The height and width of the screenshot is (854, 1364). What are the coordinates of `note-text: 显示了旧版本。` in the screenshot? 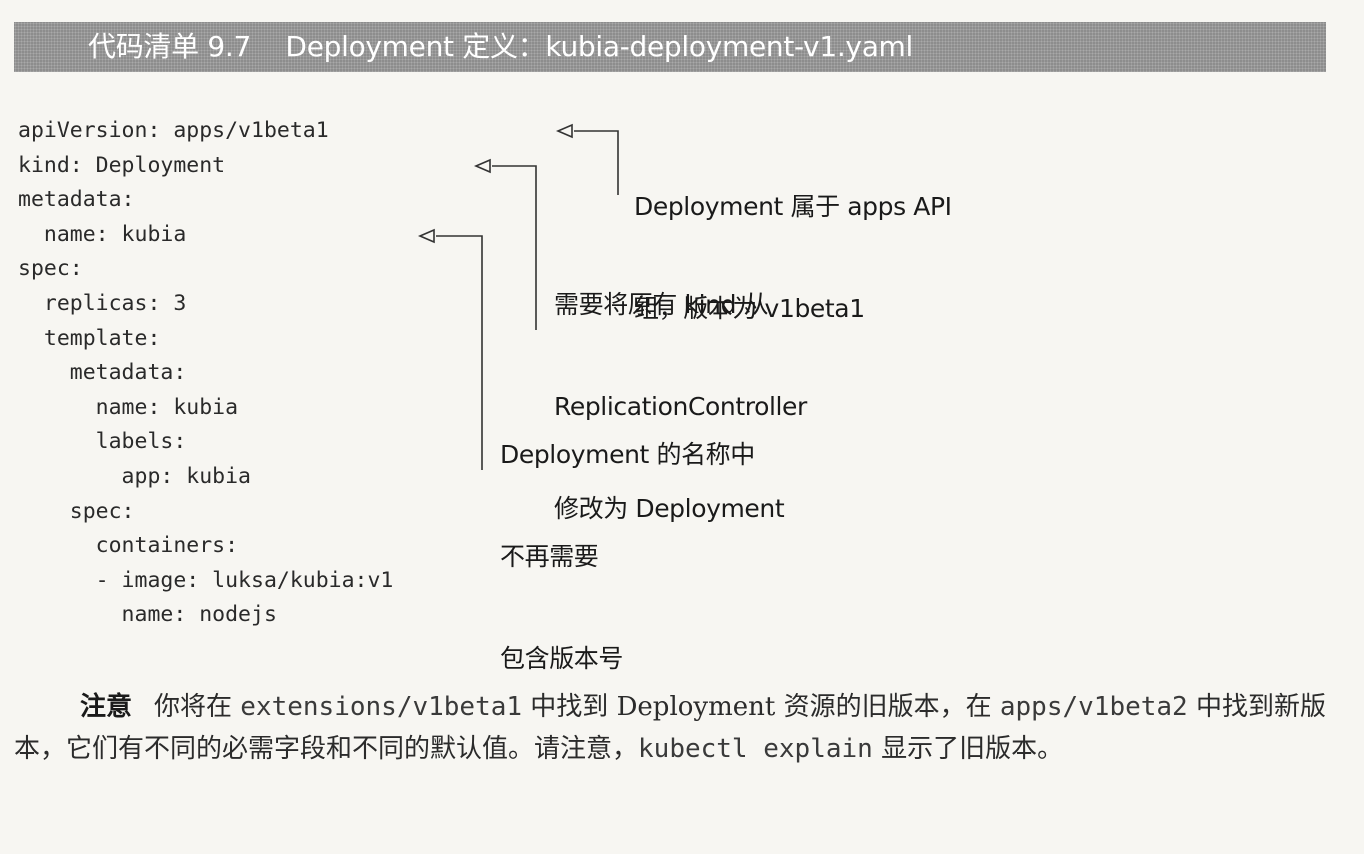 It's located at (968, 749).